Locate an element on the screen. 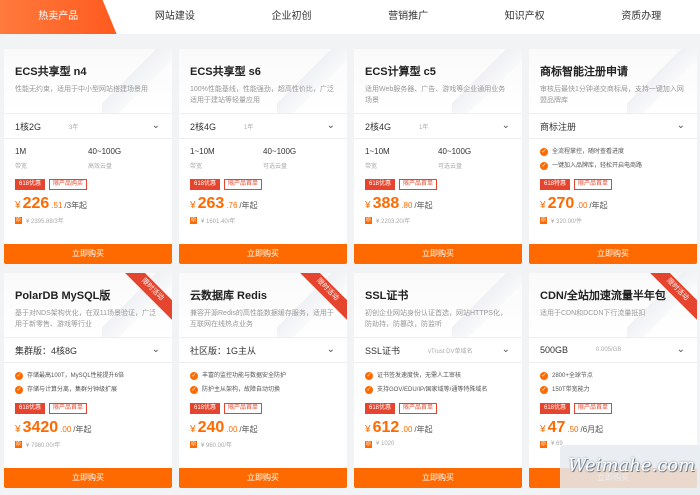 The width and height of the screenshot is (700, 495). product-description: 基于对NDS架构优化，在双11场景验证，广泛用于新零售、游戏等行业 is located at coordinates (86, 319).